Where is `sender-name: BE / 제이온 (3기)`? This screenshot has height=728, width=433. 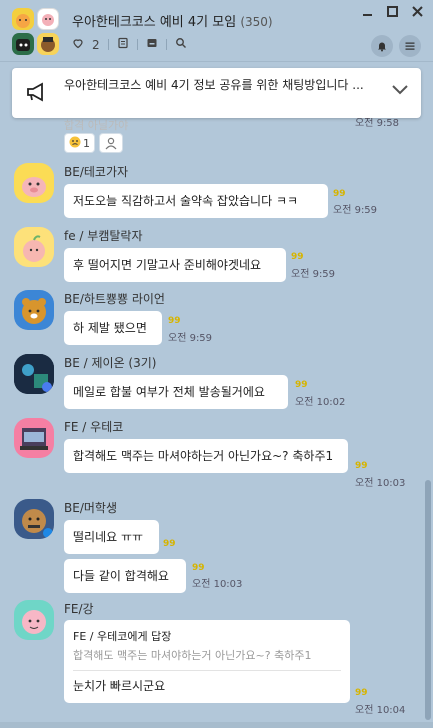
sender-name: BE / 제이온 (3기) is located at coordinates (110, 363).